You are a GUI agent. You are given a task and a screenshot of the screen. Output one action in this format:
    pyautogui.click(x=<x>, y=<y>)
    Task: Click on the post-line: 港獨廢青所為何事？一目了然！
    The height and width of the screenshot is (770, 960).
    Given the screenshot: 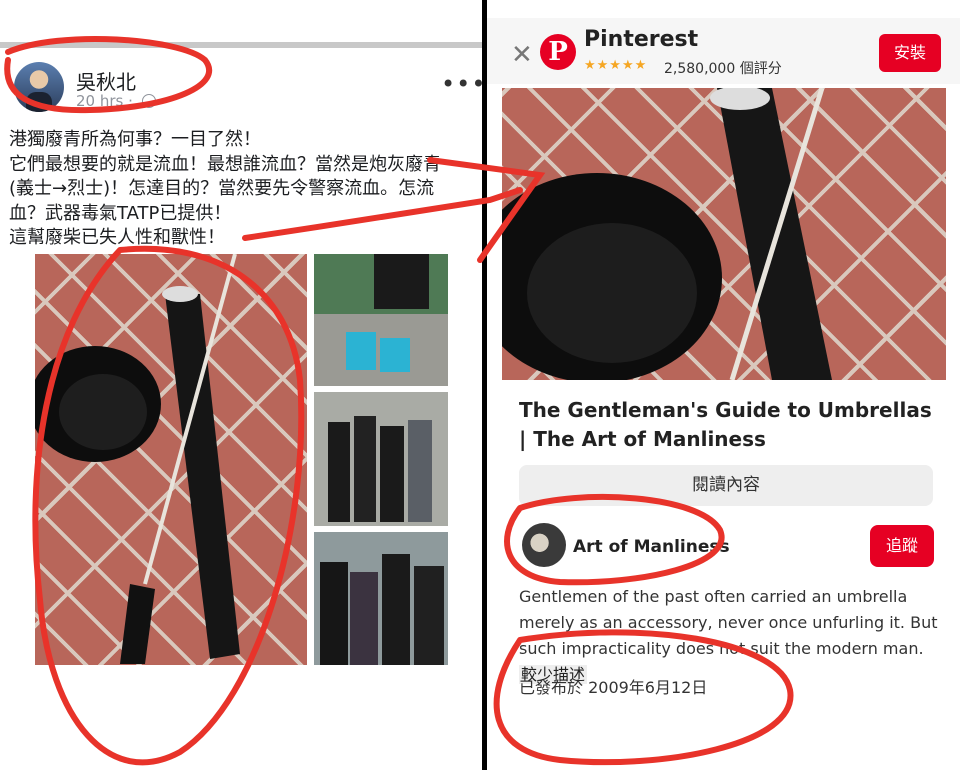 What is the action you would take?
    pyautogui.click(x=135, y=139)
    